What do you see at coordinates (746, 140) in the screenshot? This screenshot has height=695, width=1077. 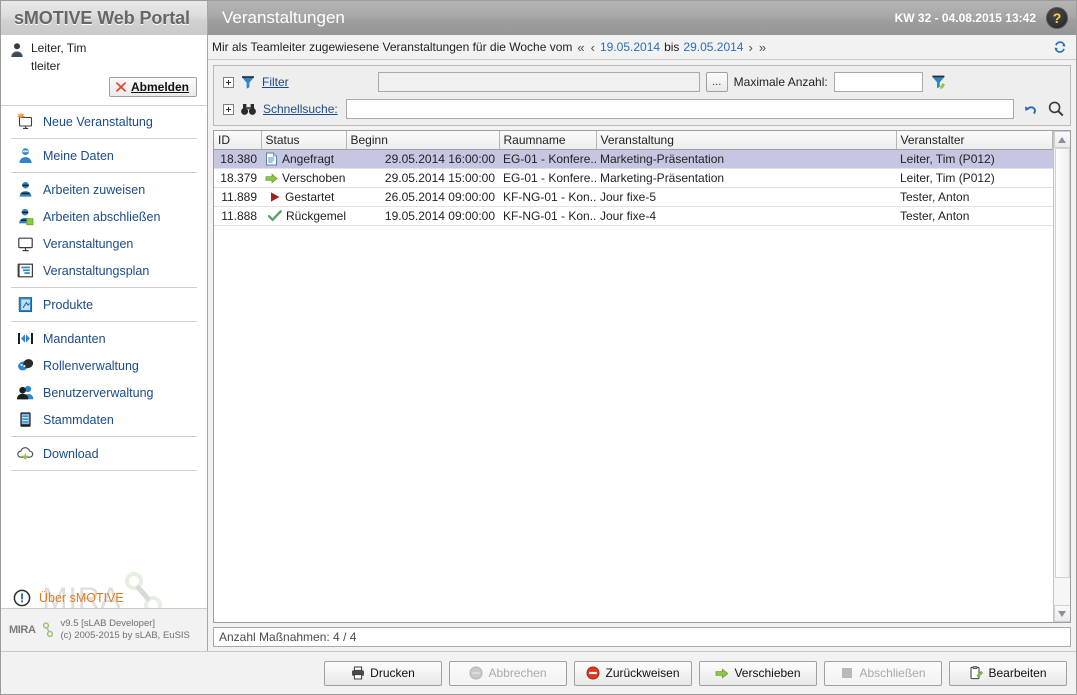 I see `column-header-veranstaltung: Veranstaltung` at bounding box center [746, 140].